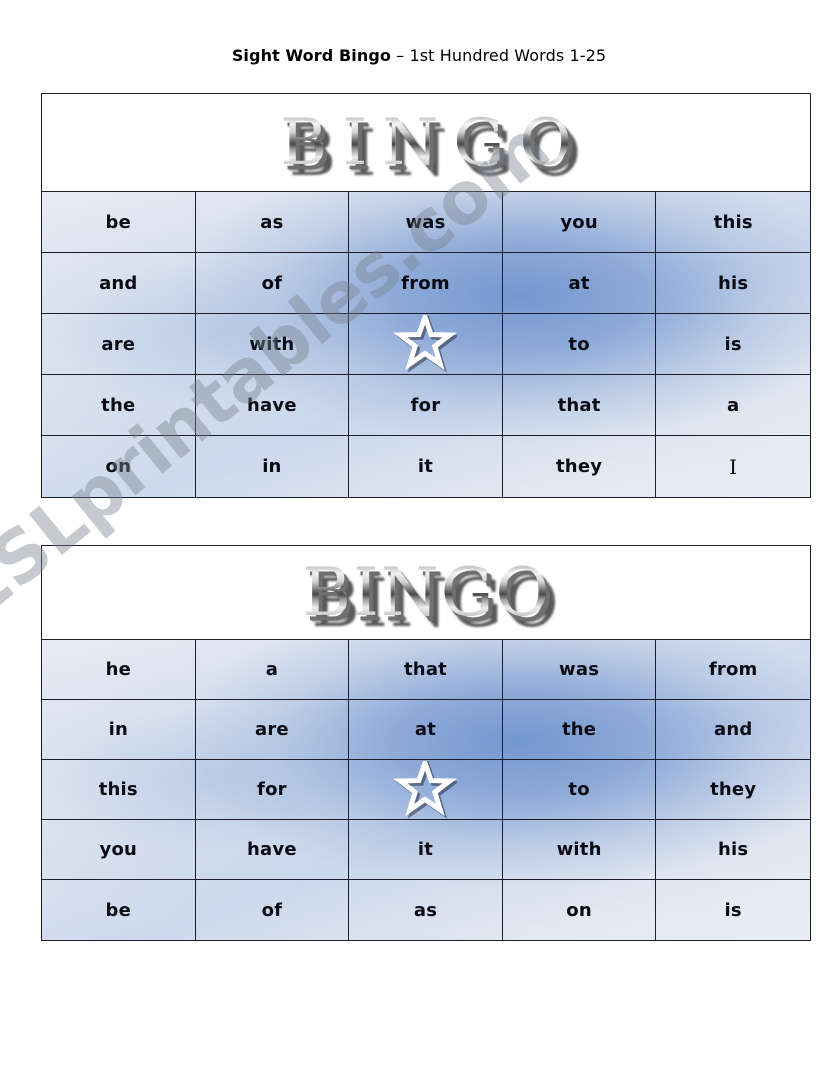  Describe the element at coordinates (366, 592) in the screenshot. I see `bingo-letter-i: I` at that location.